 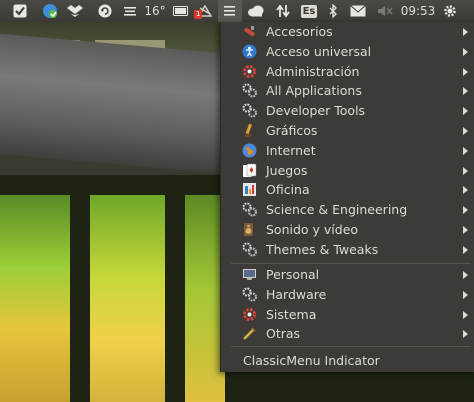 What do you see at coordinates (299, 31) in the screenshot?
I see `menu-item-label: Accesorios` at bounding box center [299, 31].